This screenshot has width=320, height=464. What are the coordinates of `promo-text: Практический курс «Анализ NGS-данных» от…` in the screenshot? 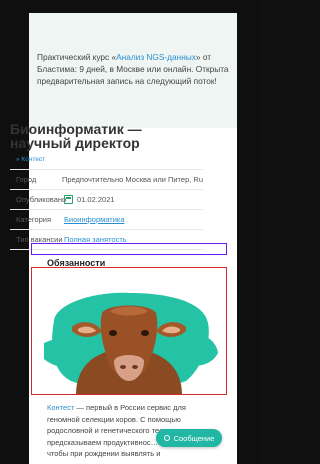 It's located at (135, 69).